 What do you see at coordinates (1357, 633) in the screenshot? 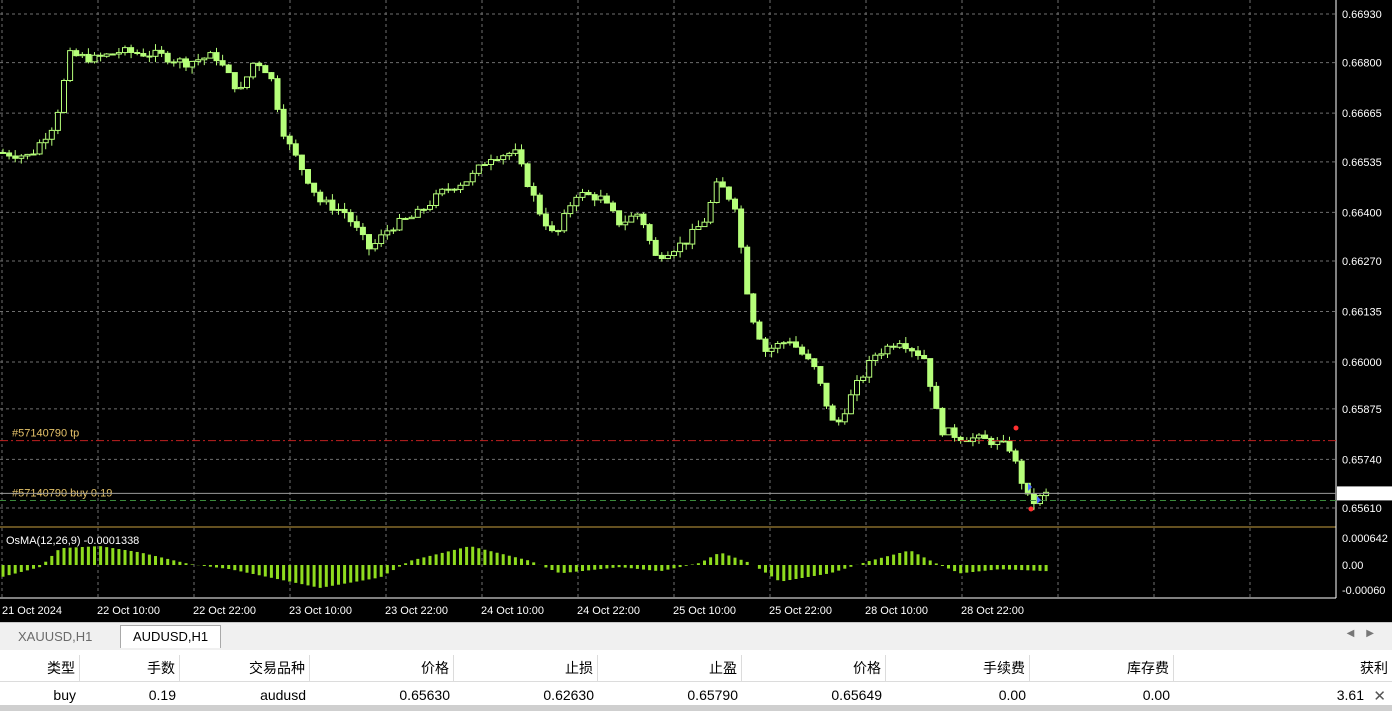
I see `scroll-left-icon: ◀` at bounding box center [1357, 633].